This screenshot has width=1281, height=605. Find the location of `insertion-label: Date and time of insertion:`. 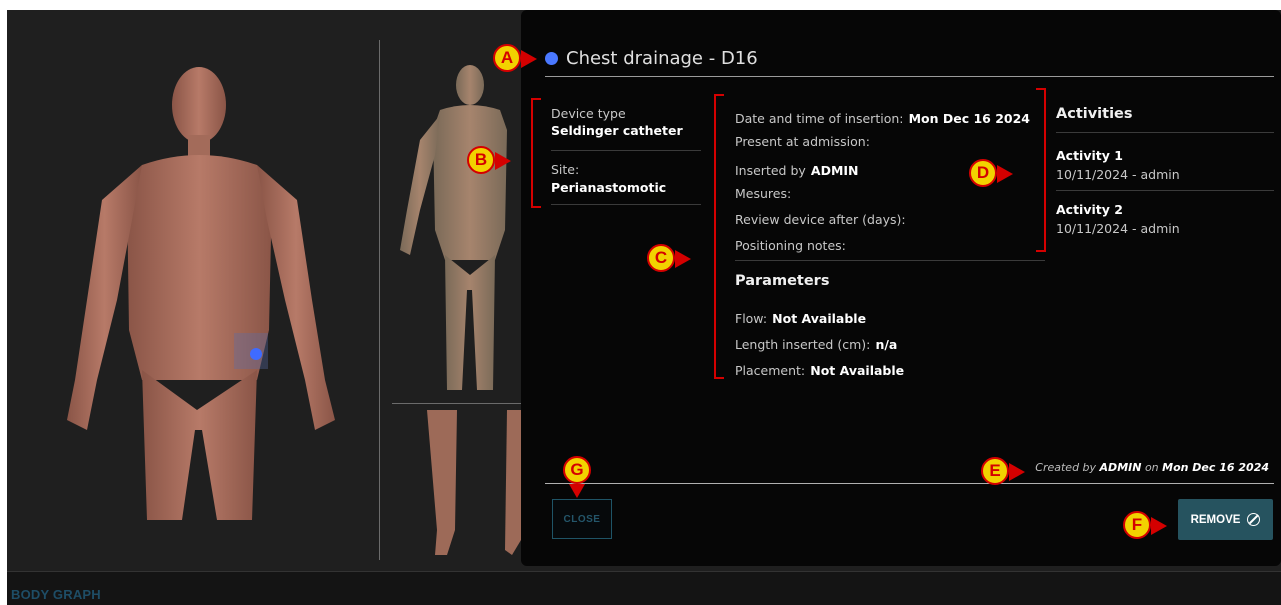

insertion-label: Date and time of insertion: is located at coordinates (819, 118).